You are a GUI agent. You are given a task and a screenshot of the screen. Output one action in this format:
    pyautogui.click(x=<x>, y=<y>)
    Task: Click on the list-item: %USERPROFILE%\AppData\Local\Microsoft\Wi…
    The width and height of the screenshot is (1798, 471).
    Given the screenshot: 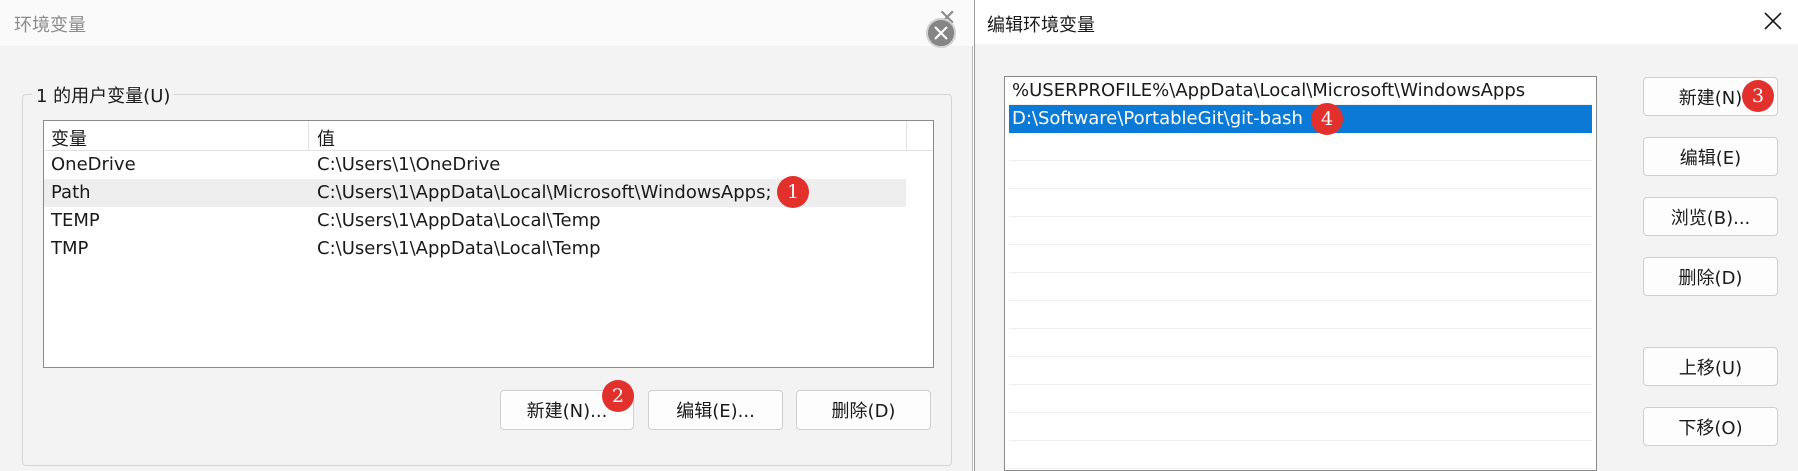 What is the action you would take?
    pyautogui.click(x=1300, y=91)
    